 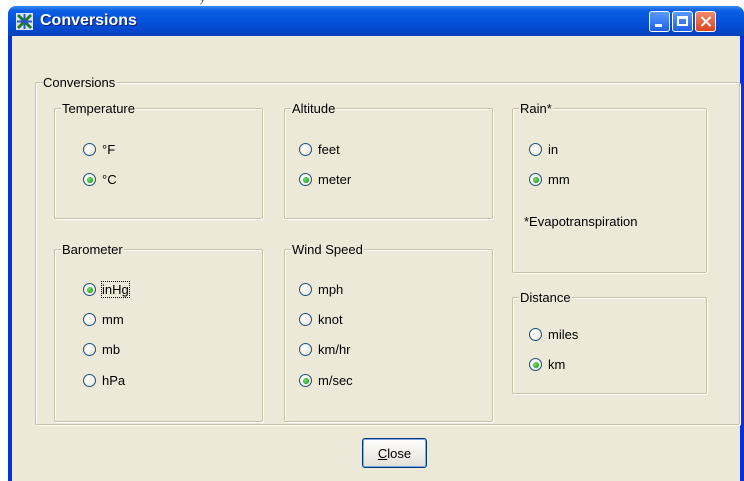 What do you see at coordinates (388, 332) in the screenshot?
I see `wind-speed-group: Wind Speed` at bounding box center [388, 332].